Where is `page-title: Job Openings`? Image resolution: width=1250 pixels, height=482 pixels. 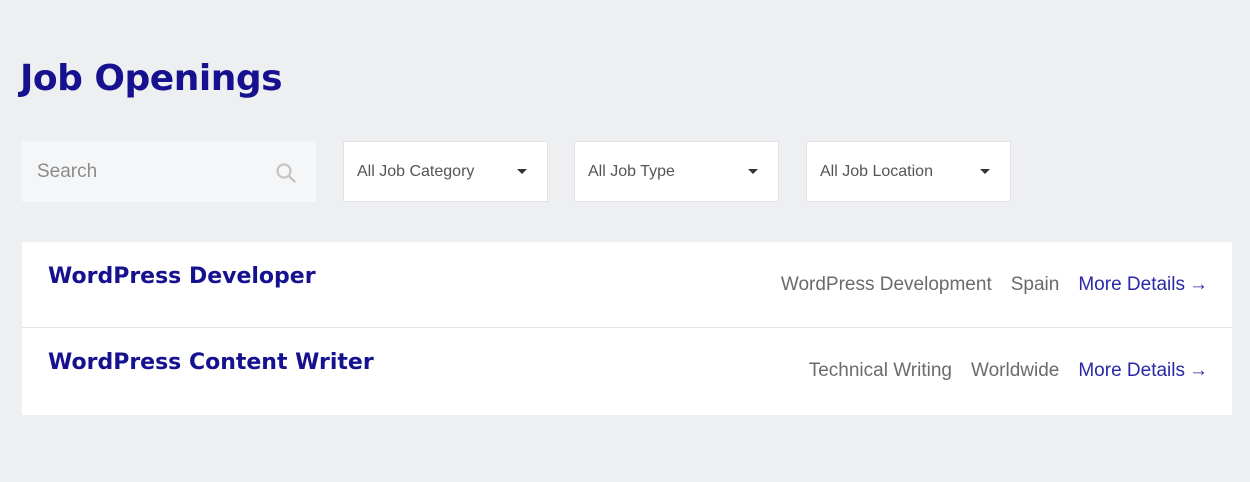 page-title: Job Openings is located at coordinates (151, 78).